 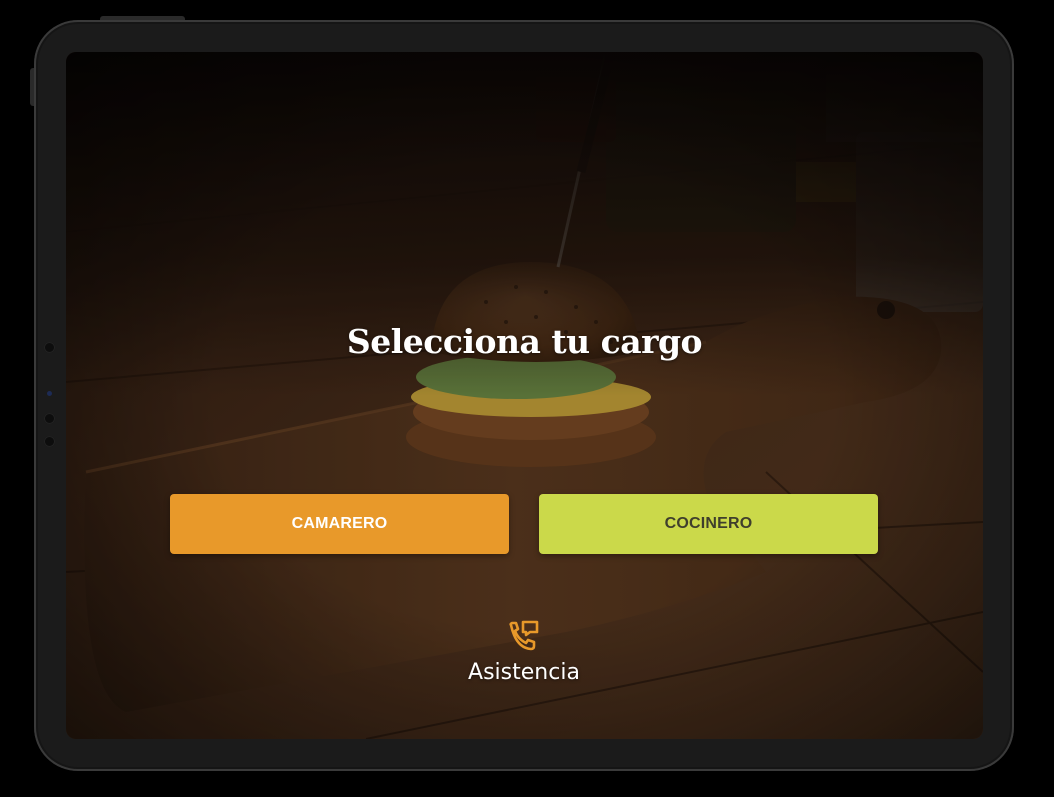 I want to click on support-button: Asistencia, so click(x=524, y=660).